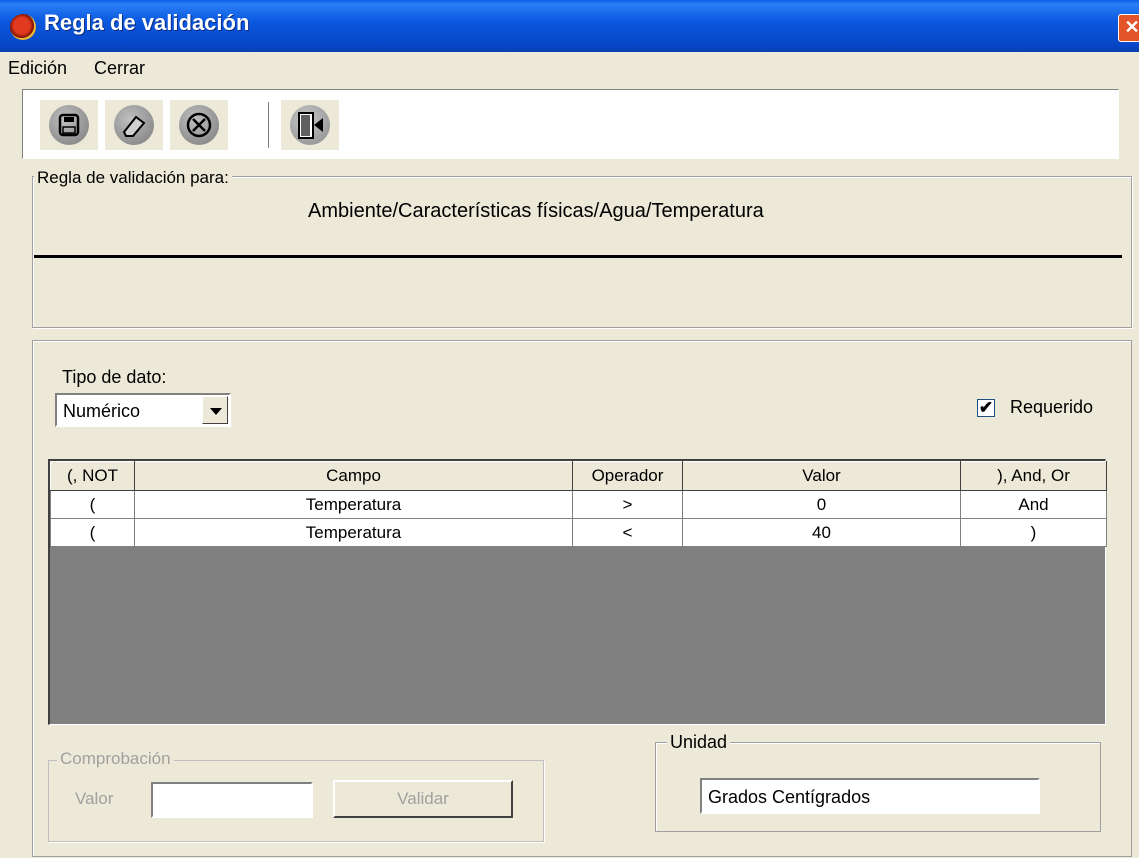  Describe the element at coordinates (1128, 28) in the screenshot. I see `close-button: ✕` at that location.